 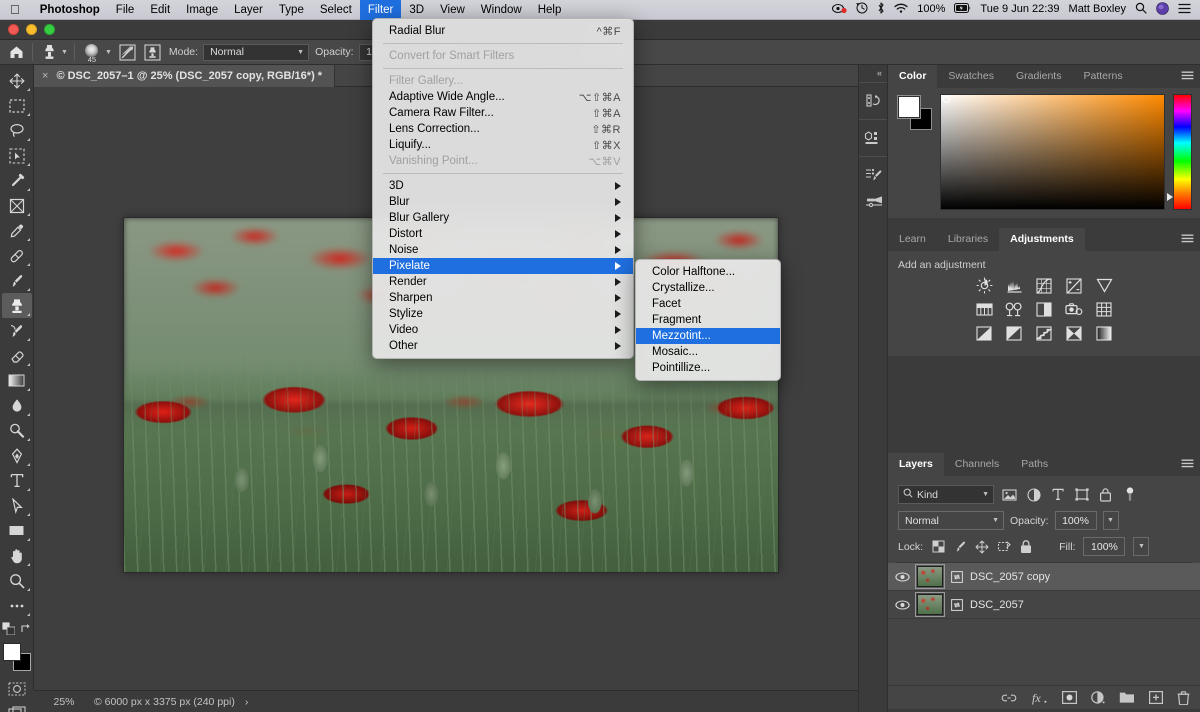 I want to click on posterize-icon, so click(x=1044, y=333).